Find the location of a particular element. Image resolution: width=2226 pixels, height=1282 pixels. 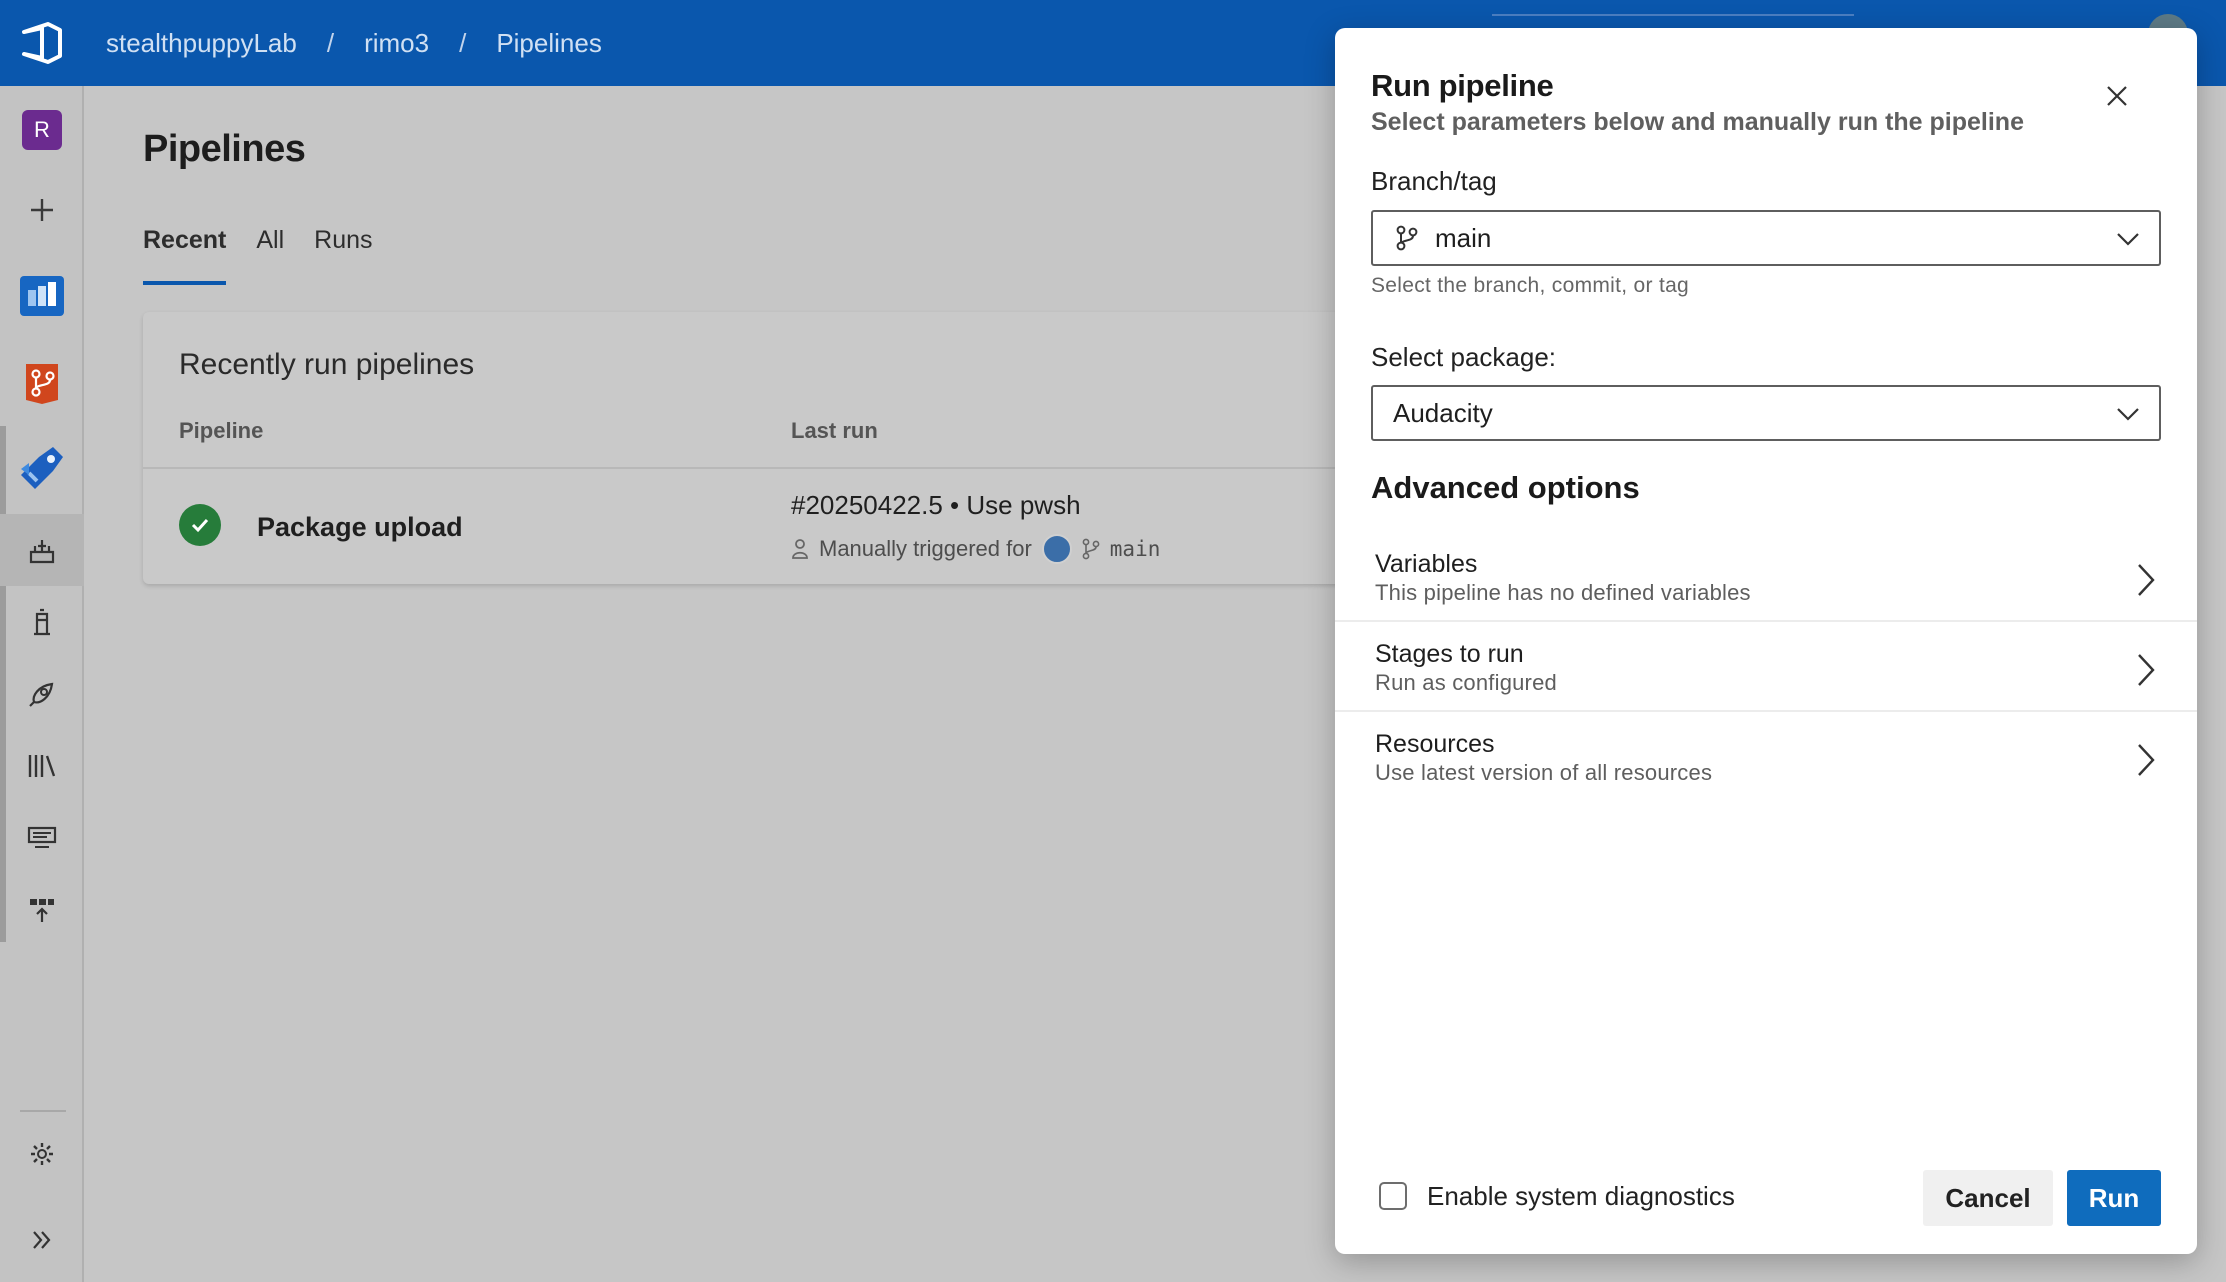

run-meta: Manually triggered for main is located at coordinates (975, 549).